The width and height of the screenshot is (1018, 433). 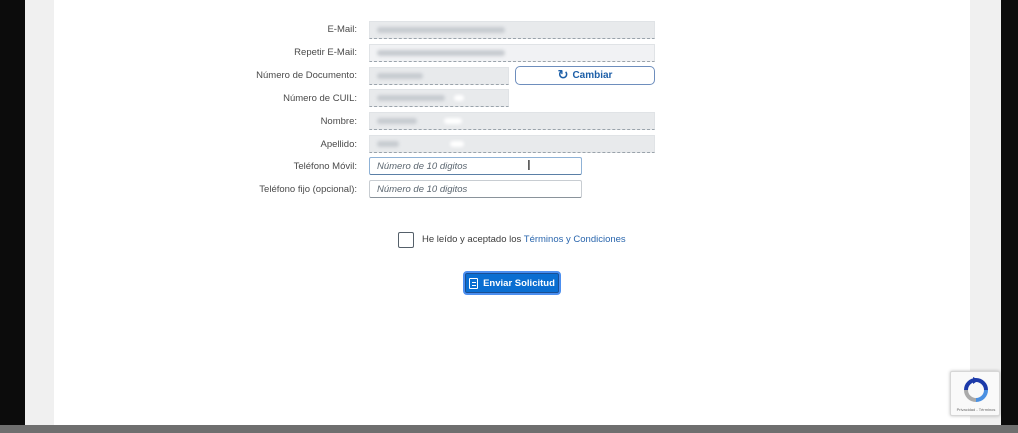 What do you see at coordinates (976, 409) in the screenshot?
I see `recaptcha-legal: Privacidad - Términos` at bounding box center [976, 409].